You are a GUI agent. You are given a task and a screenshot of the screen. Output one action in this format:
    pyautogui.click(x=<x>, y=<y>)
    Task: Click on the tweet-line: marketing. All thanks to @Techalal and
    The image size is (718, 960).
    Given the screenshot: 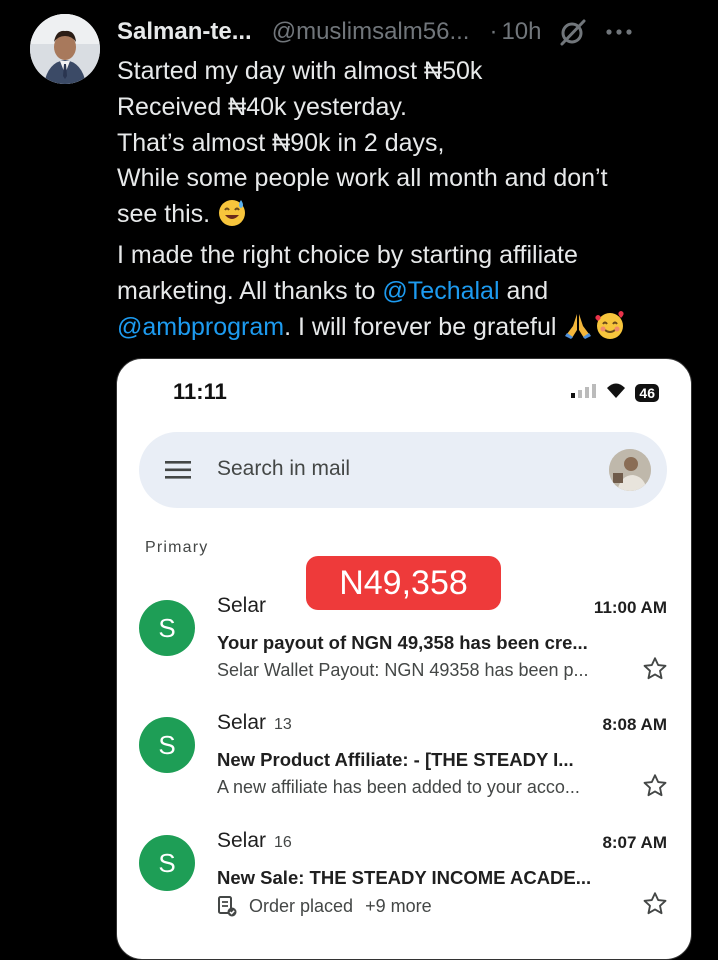 What is the action you would take?
    pyautogui.click(x=397, y=292)
    